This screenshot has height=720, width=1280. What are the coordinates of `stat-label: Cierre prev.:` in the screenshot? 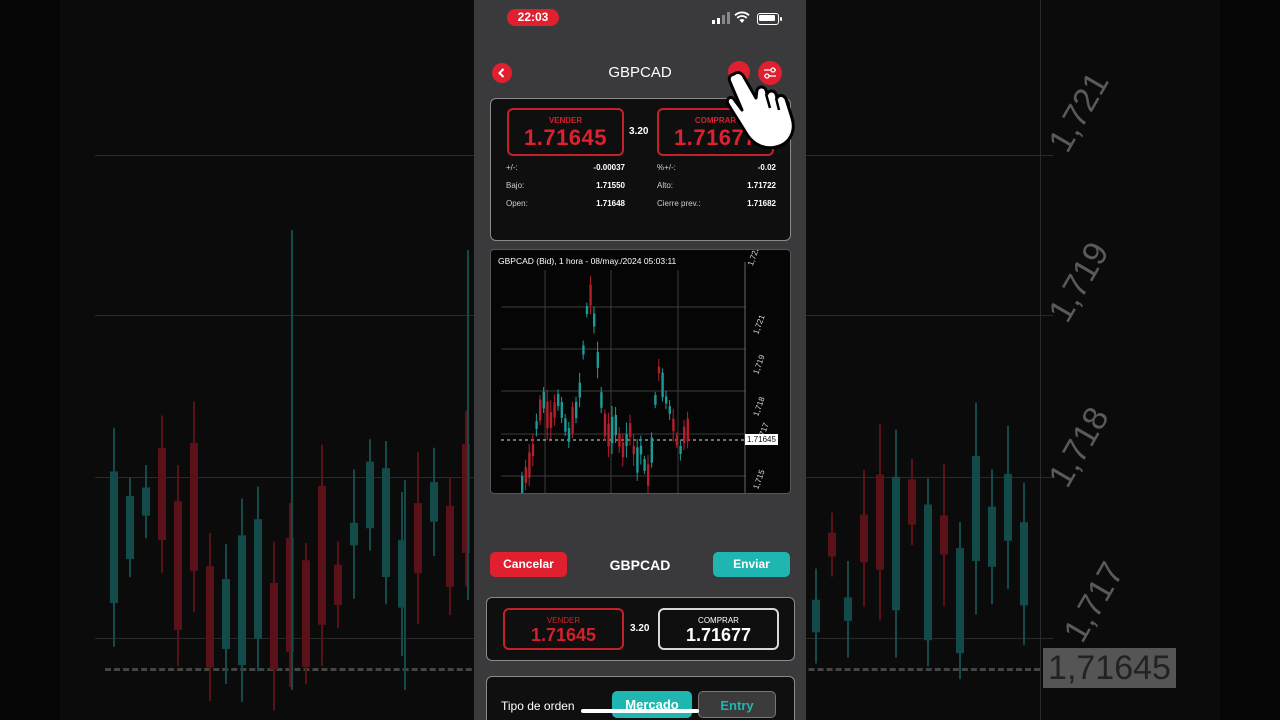 It's located at (679, 203).